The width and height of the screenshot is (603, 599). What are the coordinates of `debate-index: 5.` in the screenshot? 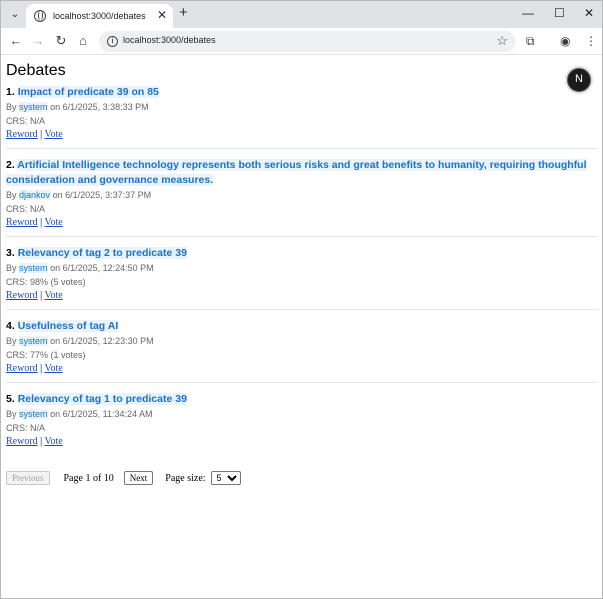 It's located at (10, 399).